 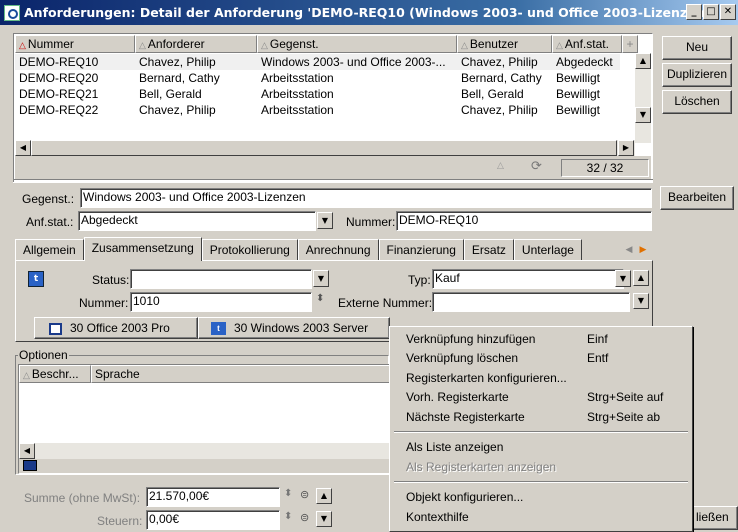 What do you see at coordinates (196, 44) in the screenshot?
I see `column-header-anforderer: △ Anforderer` at bounding box center [196, 44].